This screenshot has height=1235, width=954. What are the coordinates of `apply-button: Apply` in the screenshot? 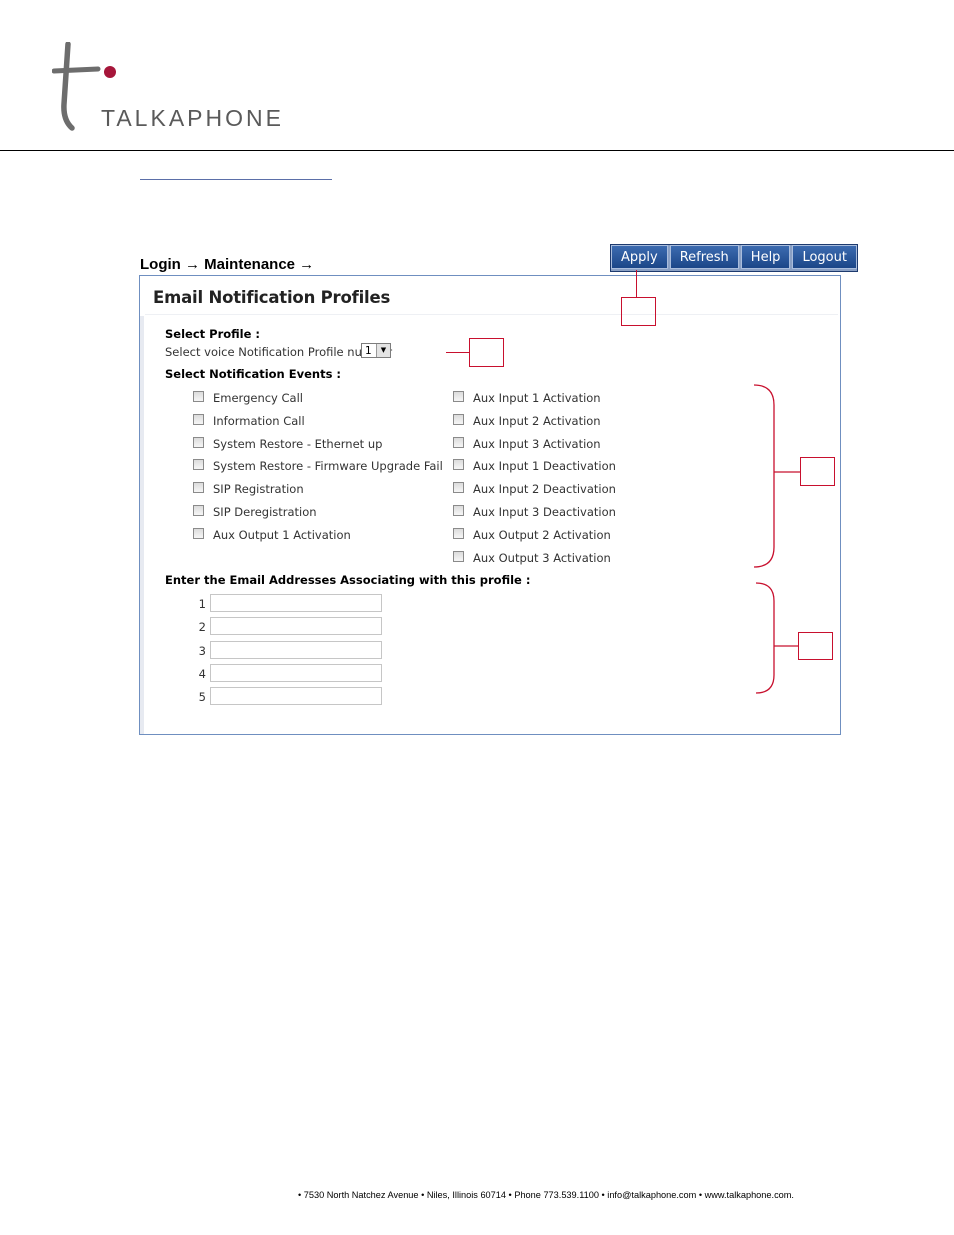 It's located at (639, 257).